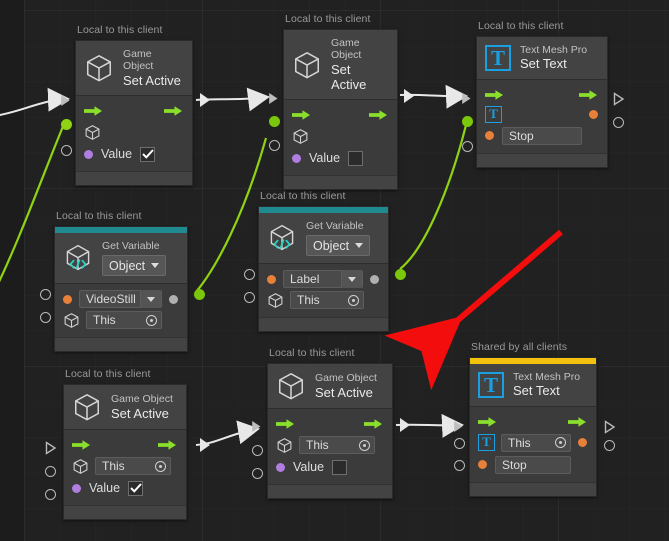 This screenshot has height=541, width=669. I want to click on tmp-target-row: T, so click(541, 115).